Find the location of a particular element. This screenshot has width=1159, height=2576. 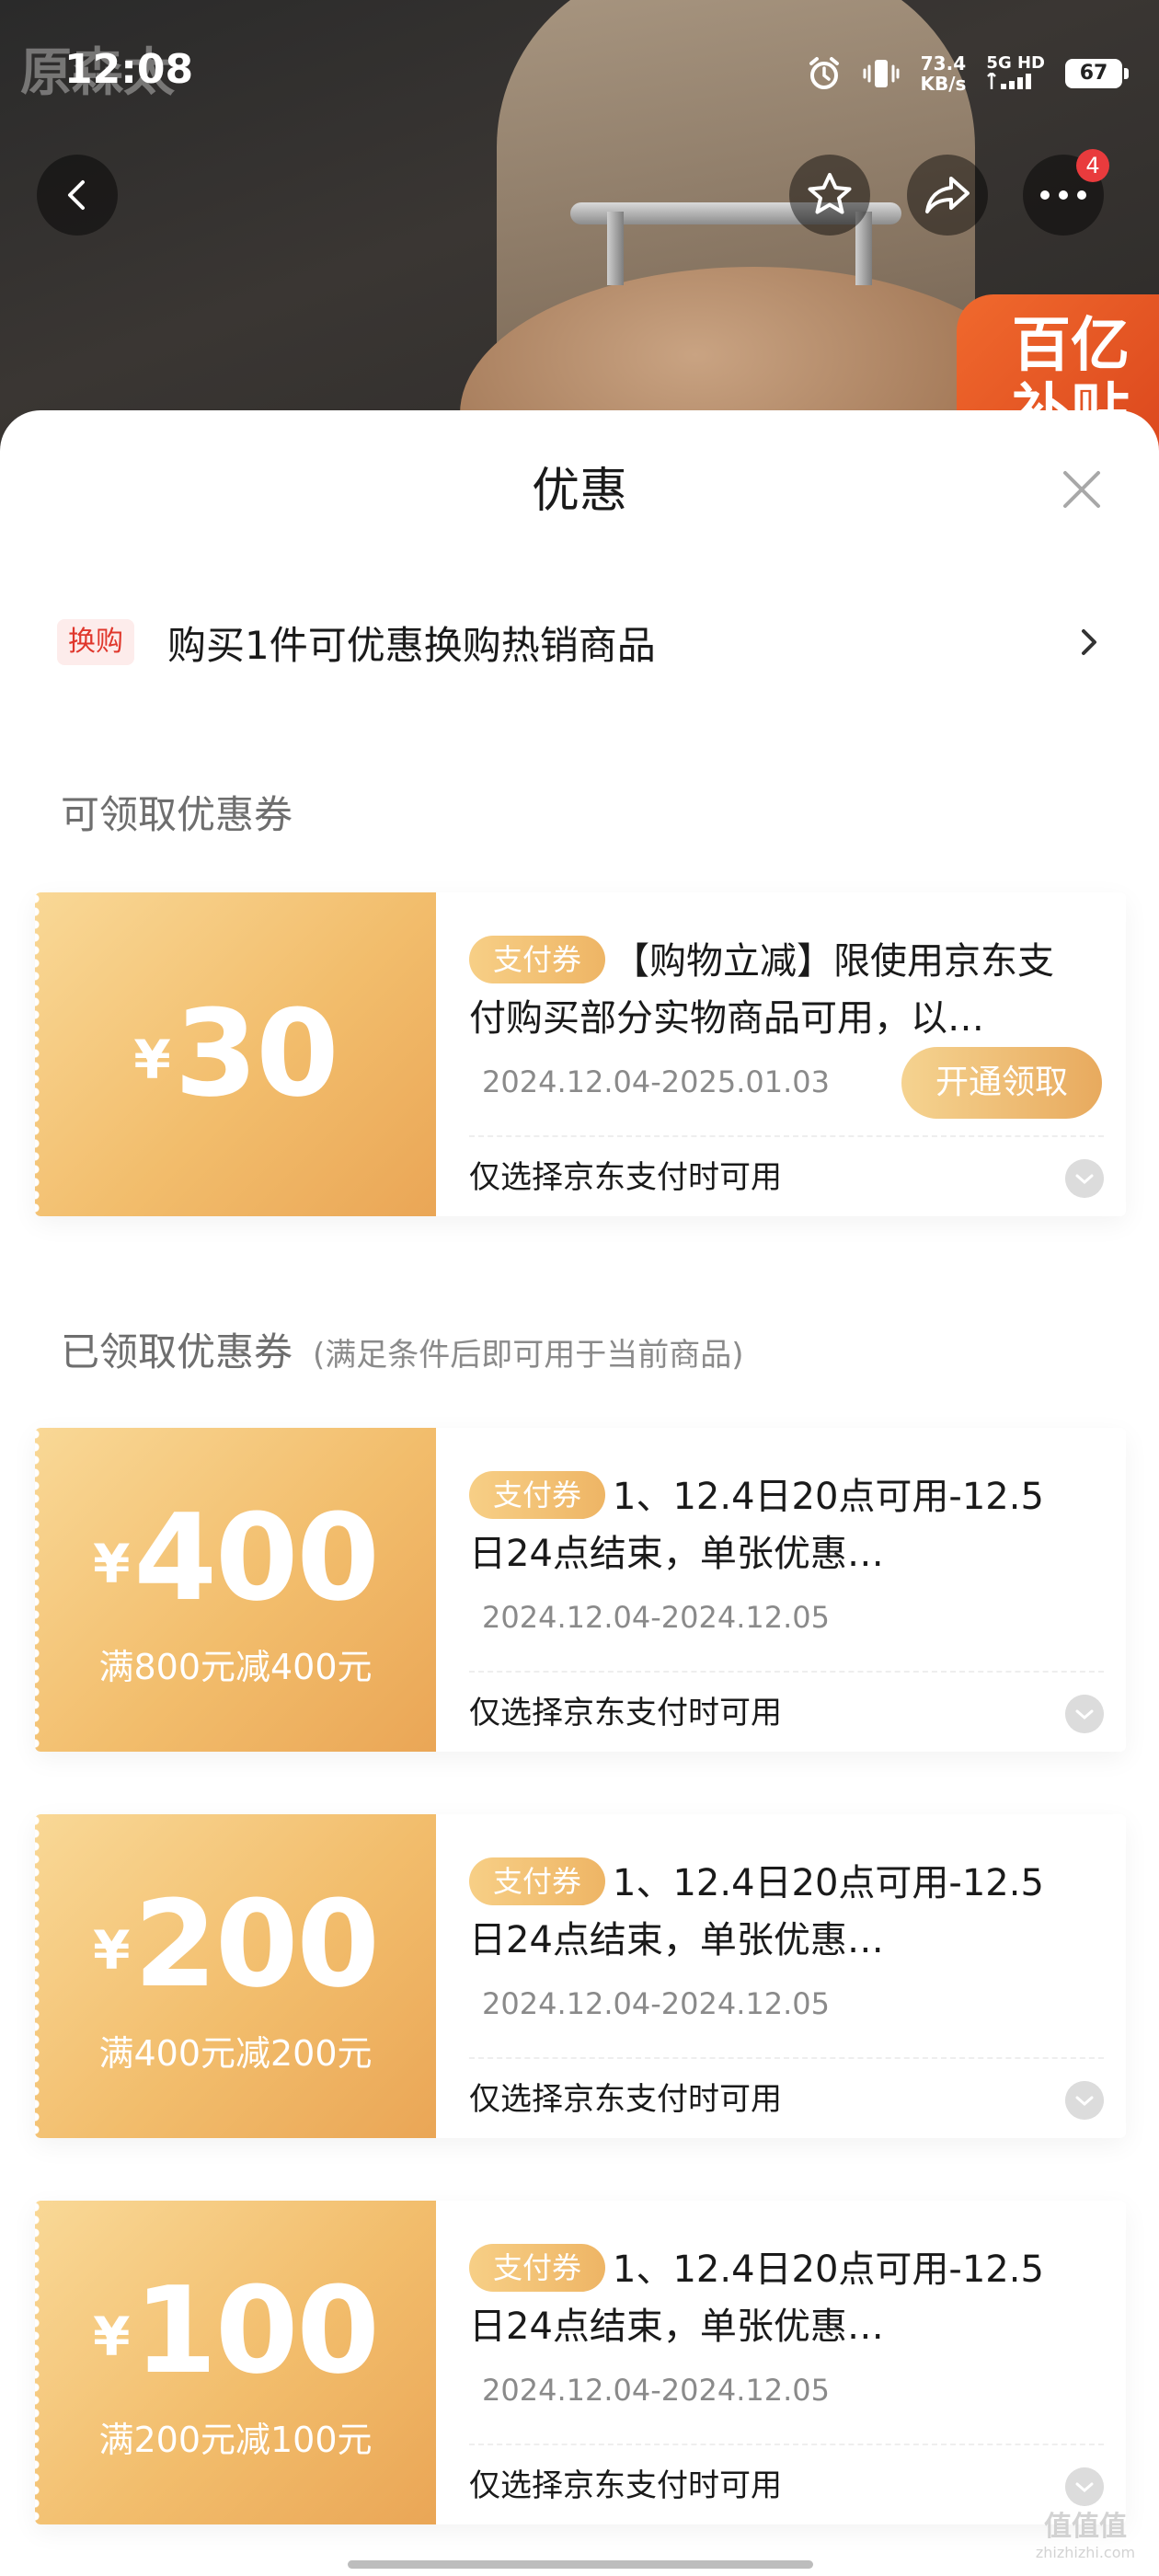

claimed-coupons-note: (满足条件后即可用于当前商品) is located at coordinates (528, 1355).